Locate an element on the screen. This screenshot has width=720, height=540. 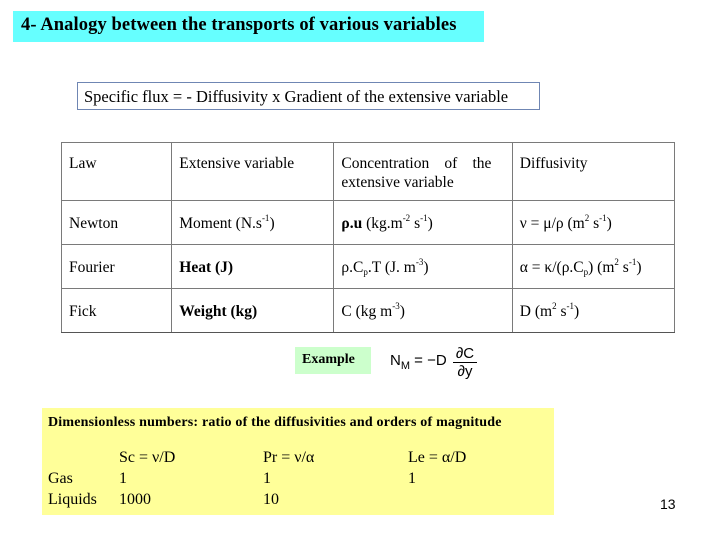
cell-concentration: ρ.u (kg.m-2 s-1) is located at coordinates (423, 222).